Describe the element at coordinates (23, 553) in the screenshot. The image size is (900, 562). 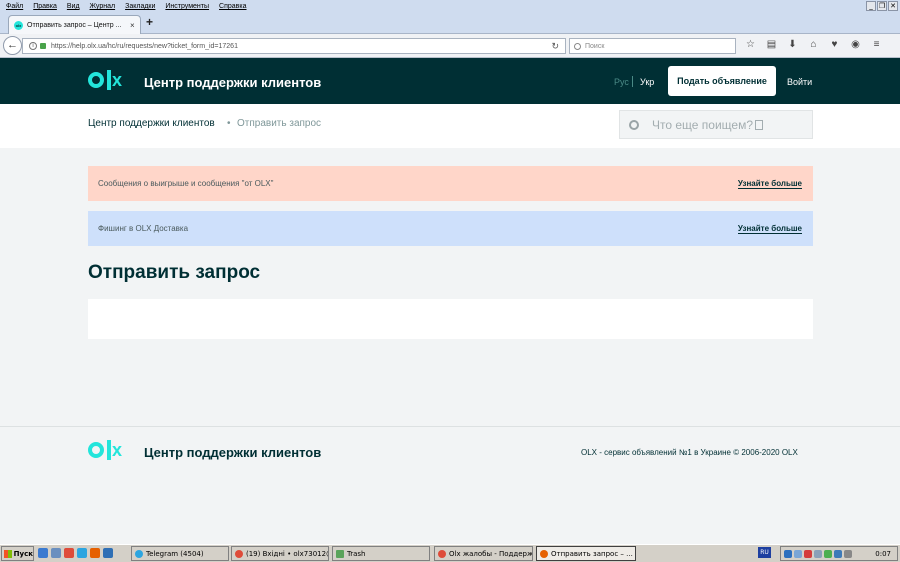
I see `start-label: Пуск` at that location.